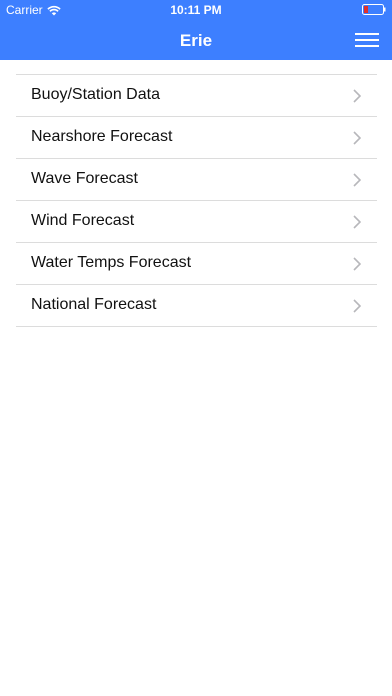  Describe the element at coordinates (196, 264) in the screenshot. I see `list-item-water-temps-forecast: Water Temps Forecast` at that location.